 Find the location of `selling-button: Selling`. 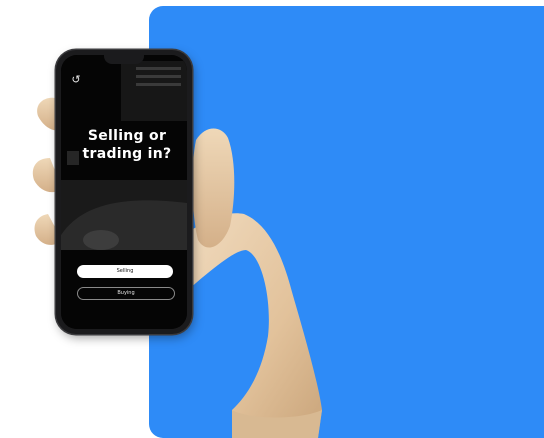

selling-button: Selling is located at coordinates (125, 271).